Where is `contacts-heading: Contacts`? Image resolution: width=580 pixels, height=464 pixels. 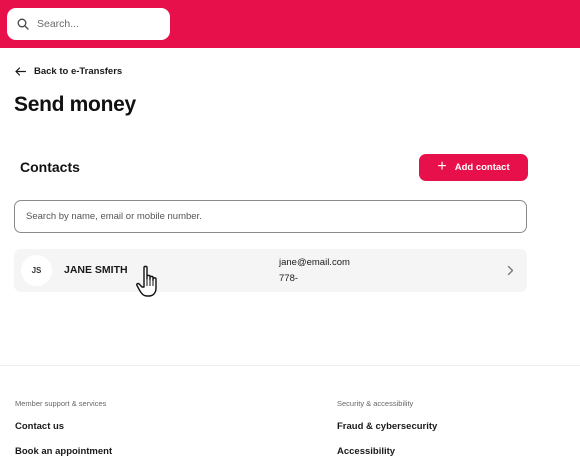 contacts-heading: Contacts is located at coordinates (50, 167).